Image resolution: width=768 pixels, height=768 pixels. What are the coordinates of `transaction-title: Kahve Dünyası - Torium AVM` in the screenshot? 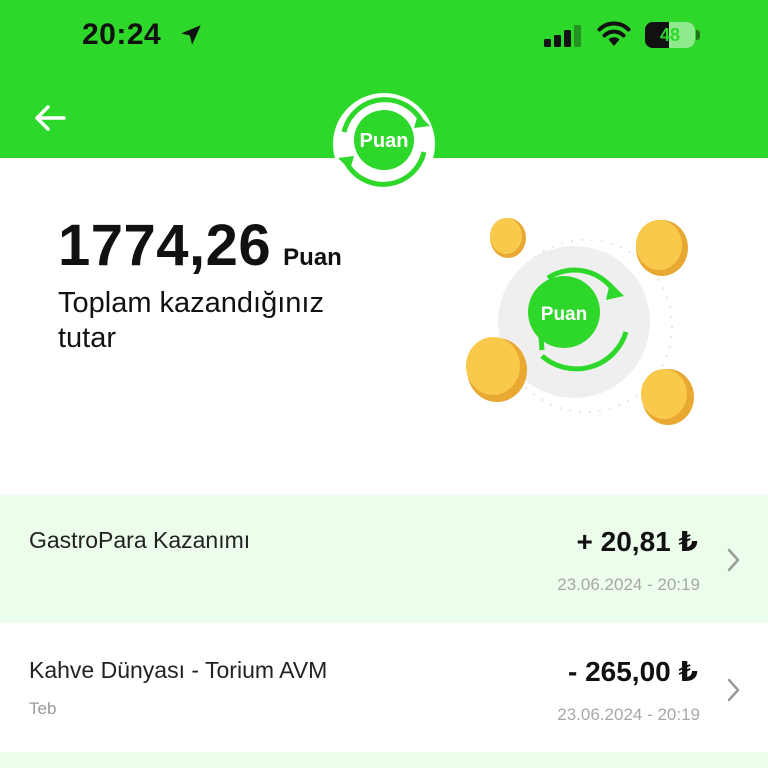 It's located at (178, 670).